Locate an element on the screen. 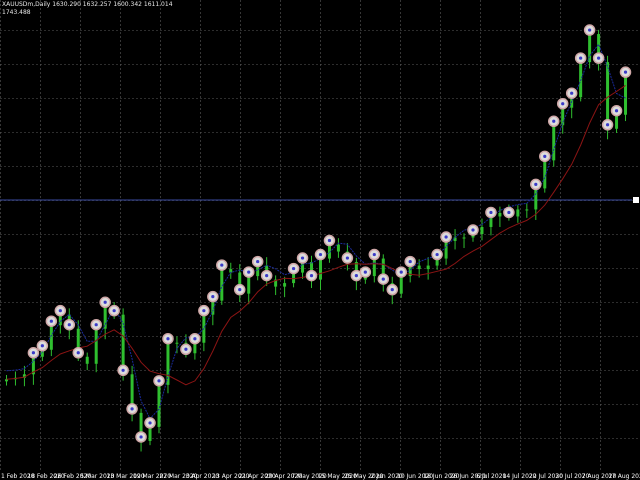 The image size is (640, 480). indicator-value: 1743.488 is located at coordinates (16, 12).